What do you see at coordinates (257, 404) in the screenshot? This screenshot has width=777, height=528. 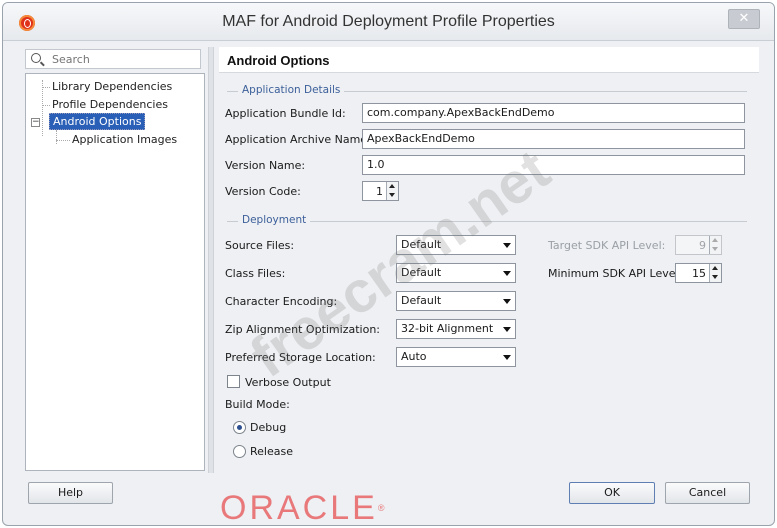 I see `build-mode-label: Build Mode:` at bounding box center [257, 404].